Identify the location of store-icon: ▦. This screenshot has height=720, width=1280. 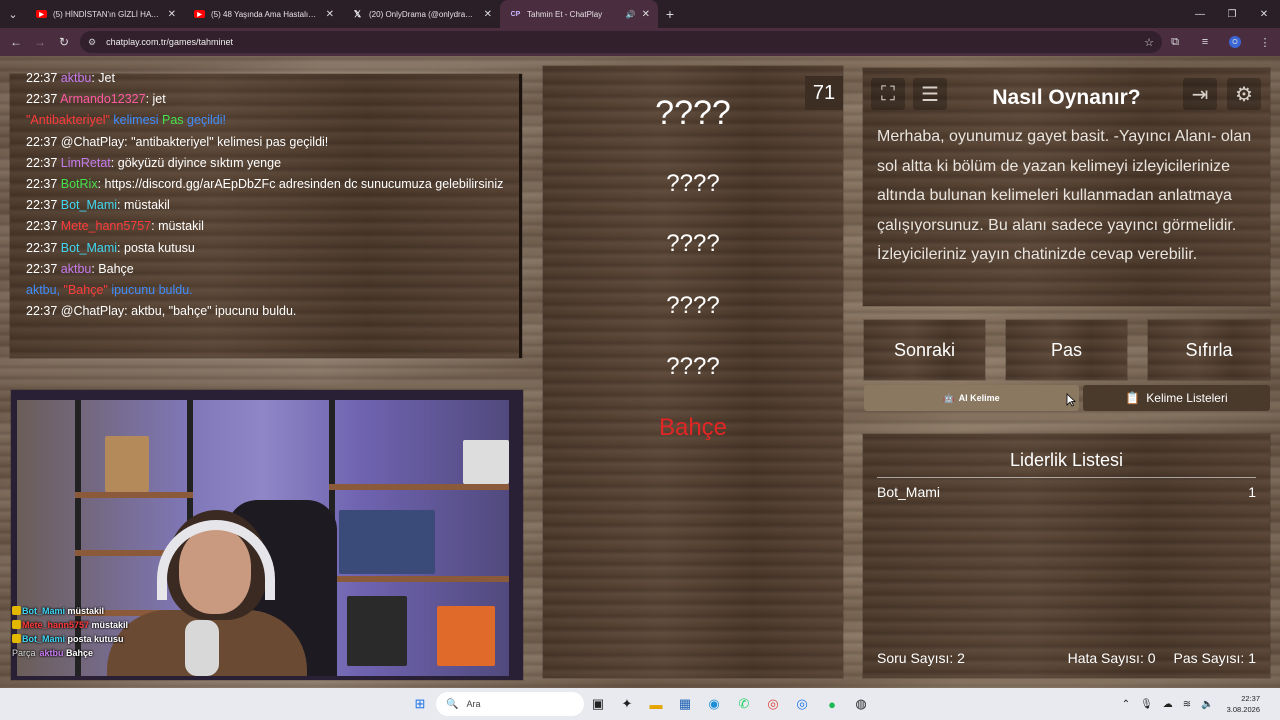
(685, 704).